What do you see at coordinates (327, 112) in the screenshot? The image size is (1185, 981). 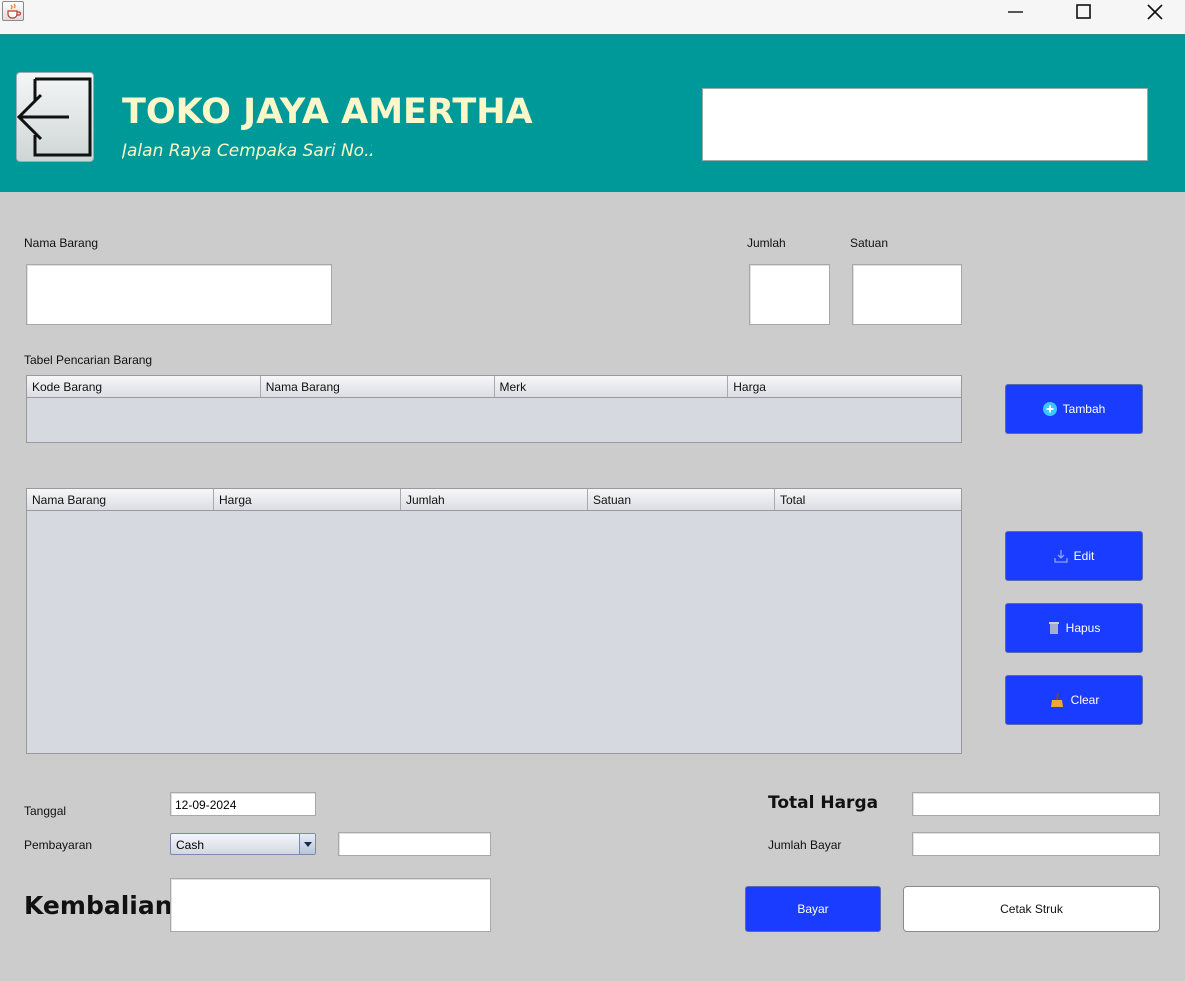 I see `store-name: TOKO JAYA AMERTHA` at bounding box center [327, 112].